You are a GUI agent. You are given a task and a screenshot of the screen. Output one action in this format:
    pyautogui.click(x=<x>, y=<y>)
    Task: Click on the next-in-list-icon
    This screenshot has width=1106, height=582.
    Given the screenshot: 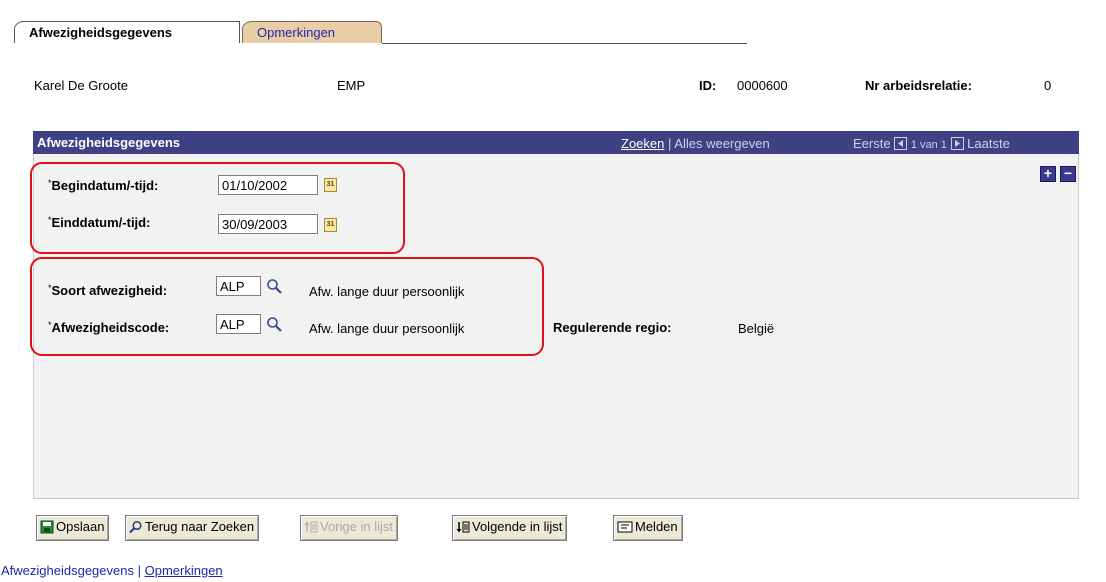 What is the action you would take?
    pyautogui.click(x=463, y=527)
    